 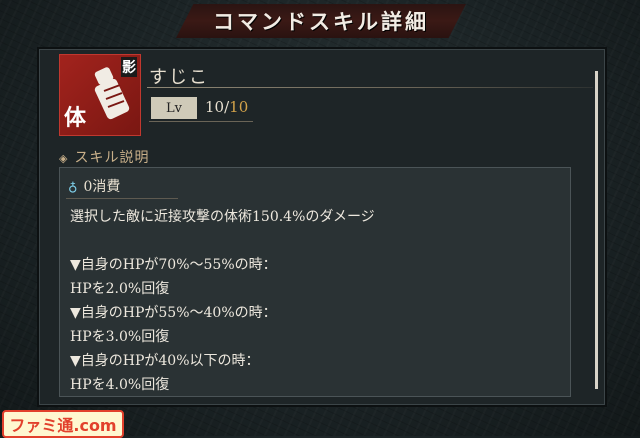 I want to click on skill-type-label: 体, so click(x=75, y=118).